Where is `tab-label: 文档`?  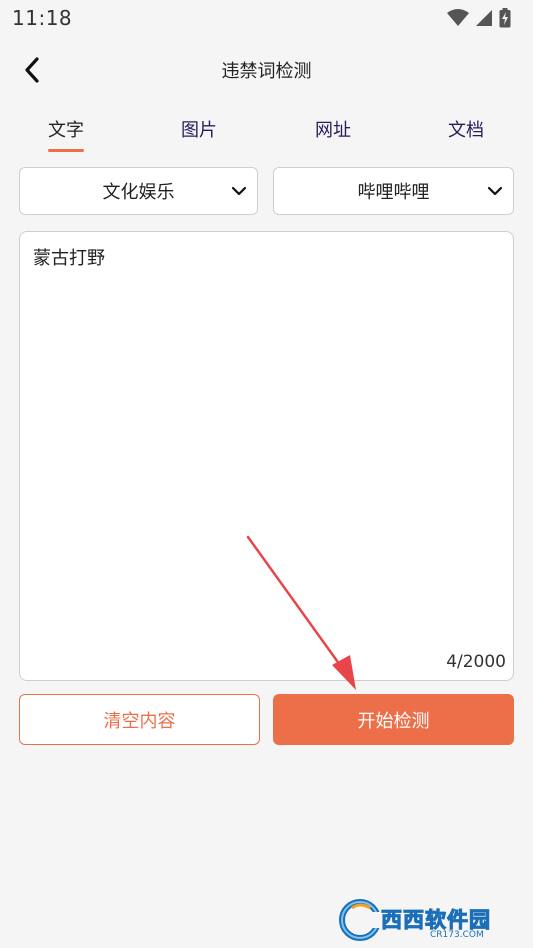
tab-label: 文档 is located at coordinates (466, 130).